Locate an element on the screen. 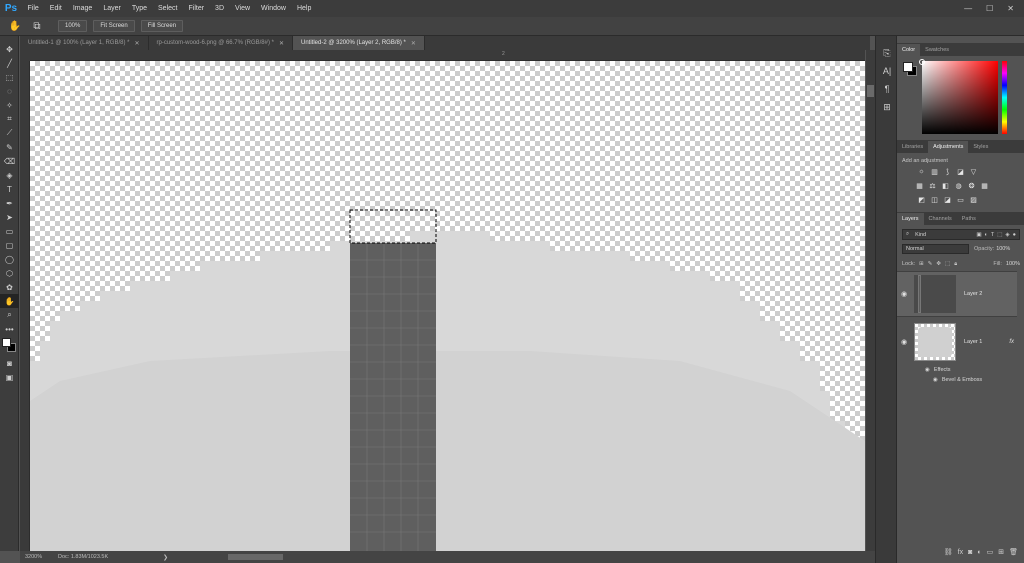 The image size is (1024, 563). tab-styles: Styles is located at coordinates (980, 147).